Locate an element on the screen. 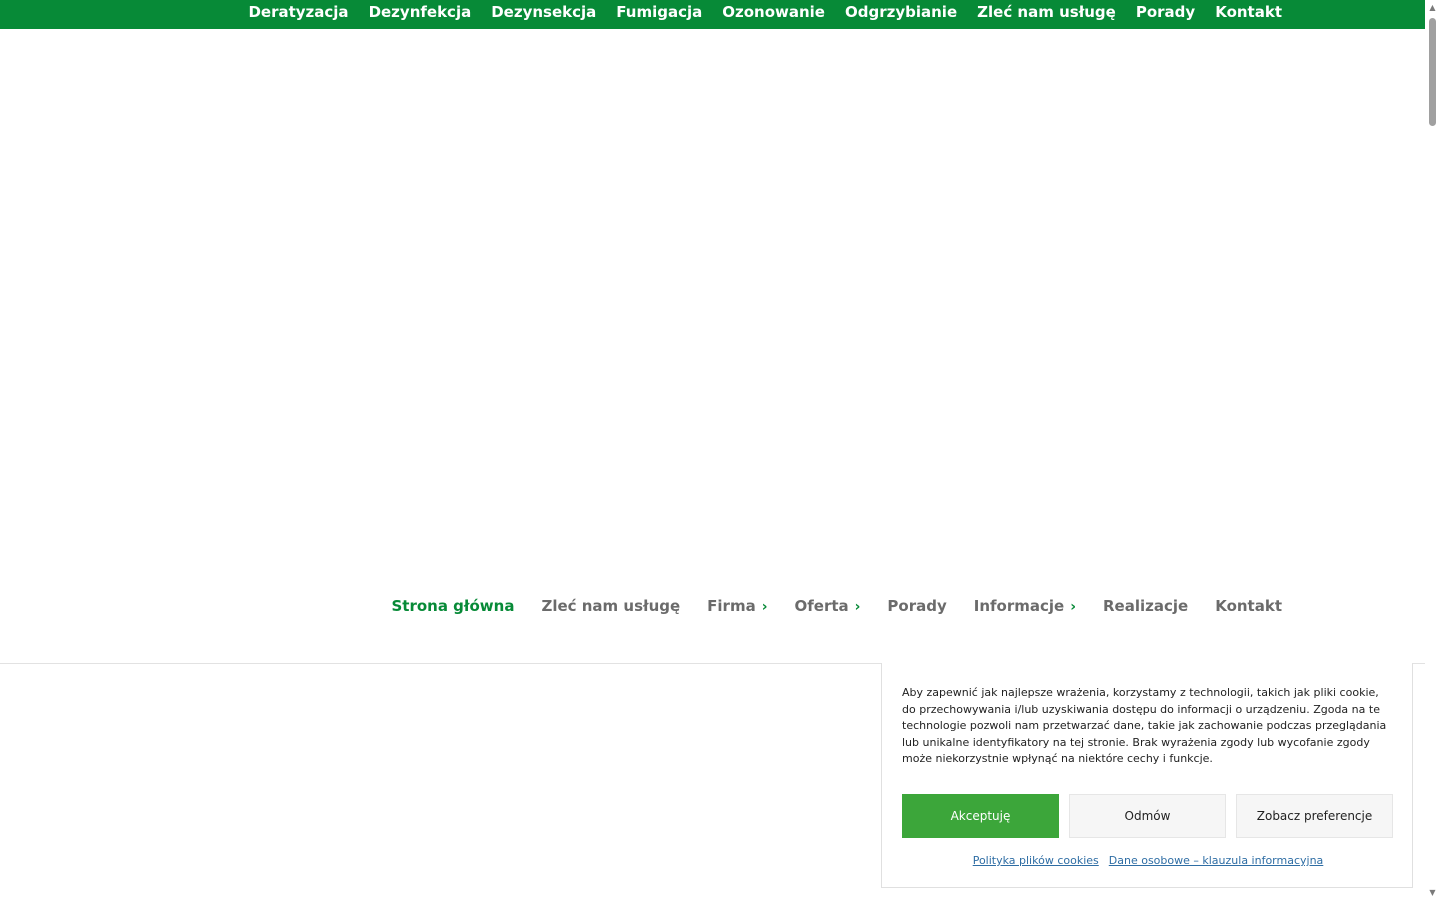  preferences-button: Zobacz preferencje is located at coordinates (1314, 816).